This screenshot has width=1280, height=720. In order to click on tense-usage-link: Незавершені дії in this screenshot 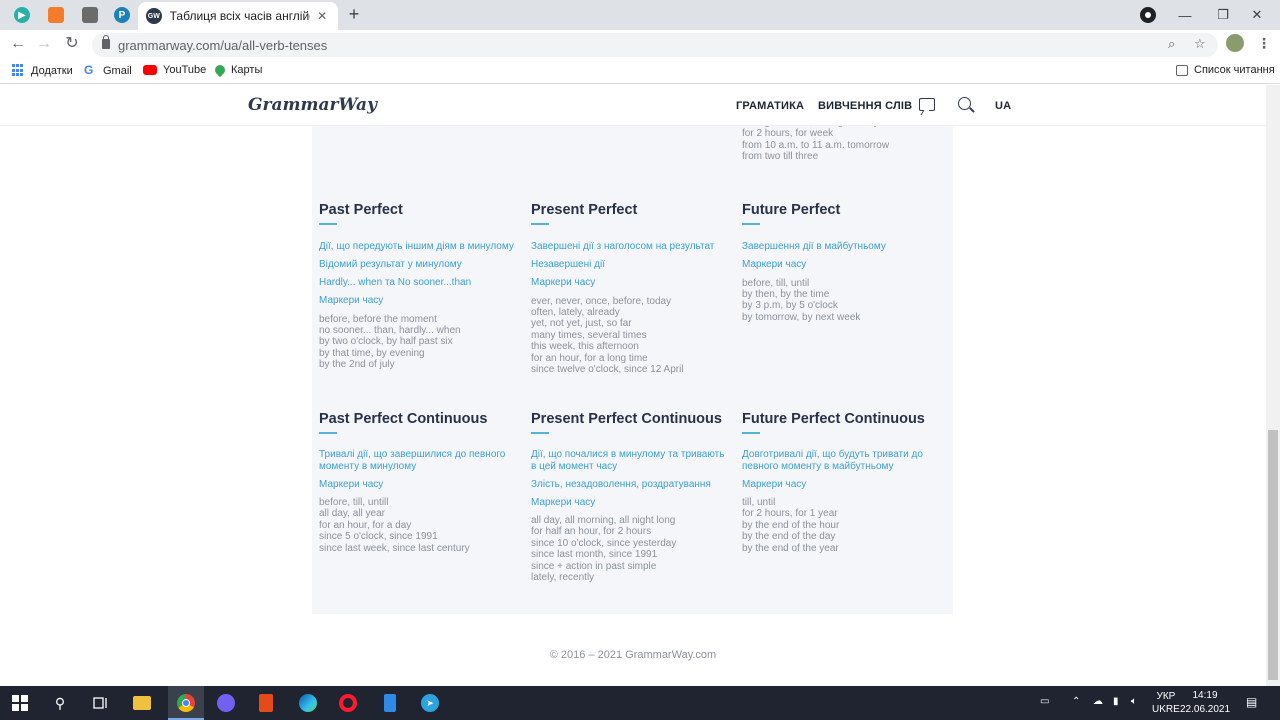, I will do `click(631, 265)`.